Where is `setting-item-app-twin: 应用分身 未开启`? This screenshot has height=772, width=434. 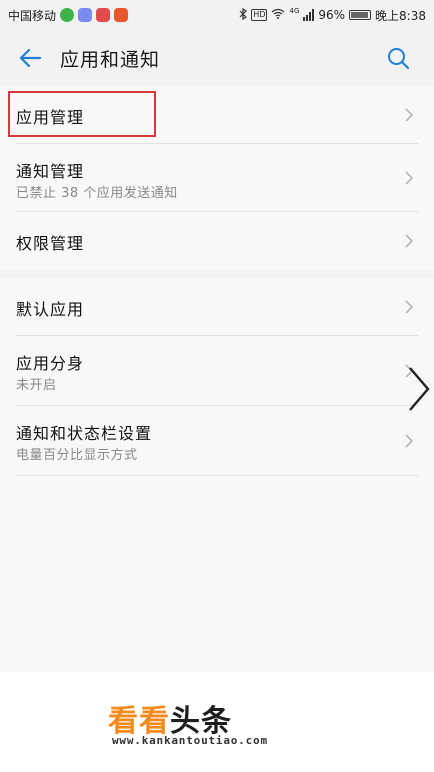
setting-item-app-twin: 应用分身 未开启 is located at coordinates (217, 371).